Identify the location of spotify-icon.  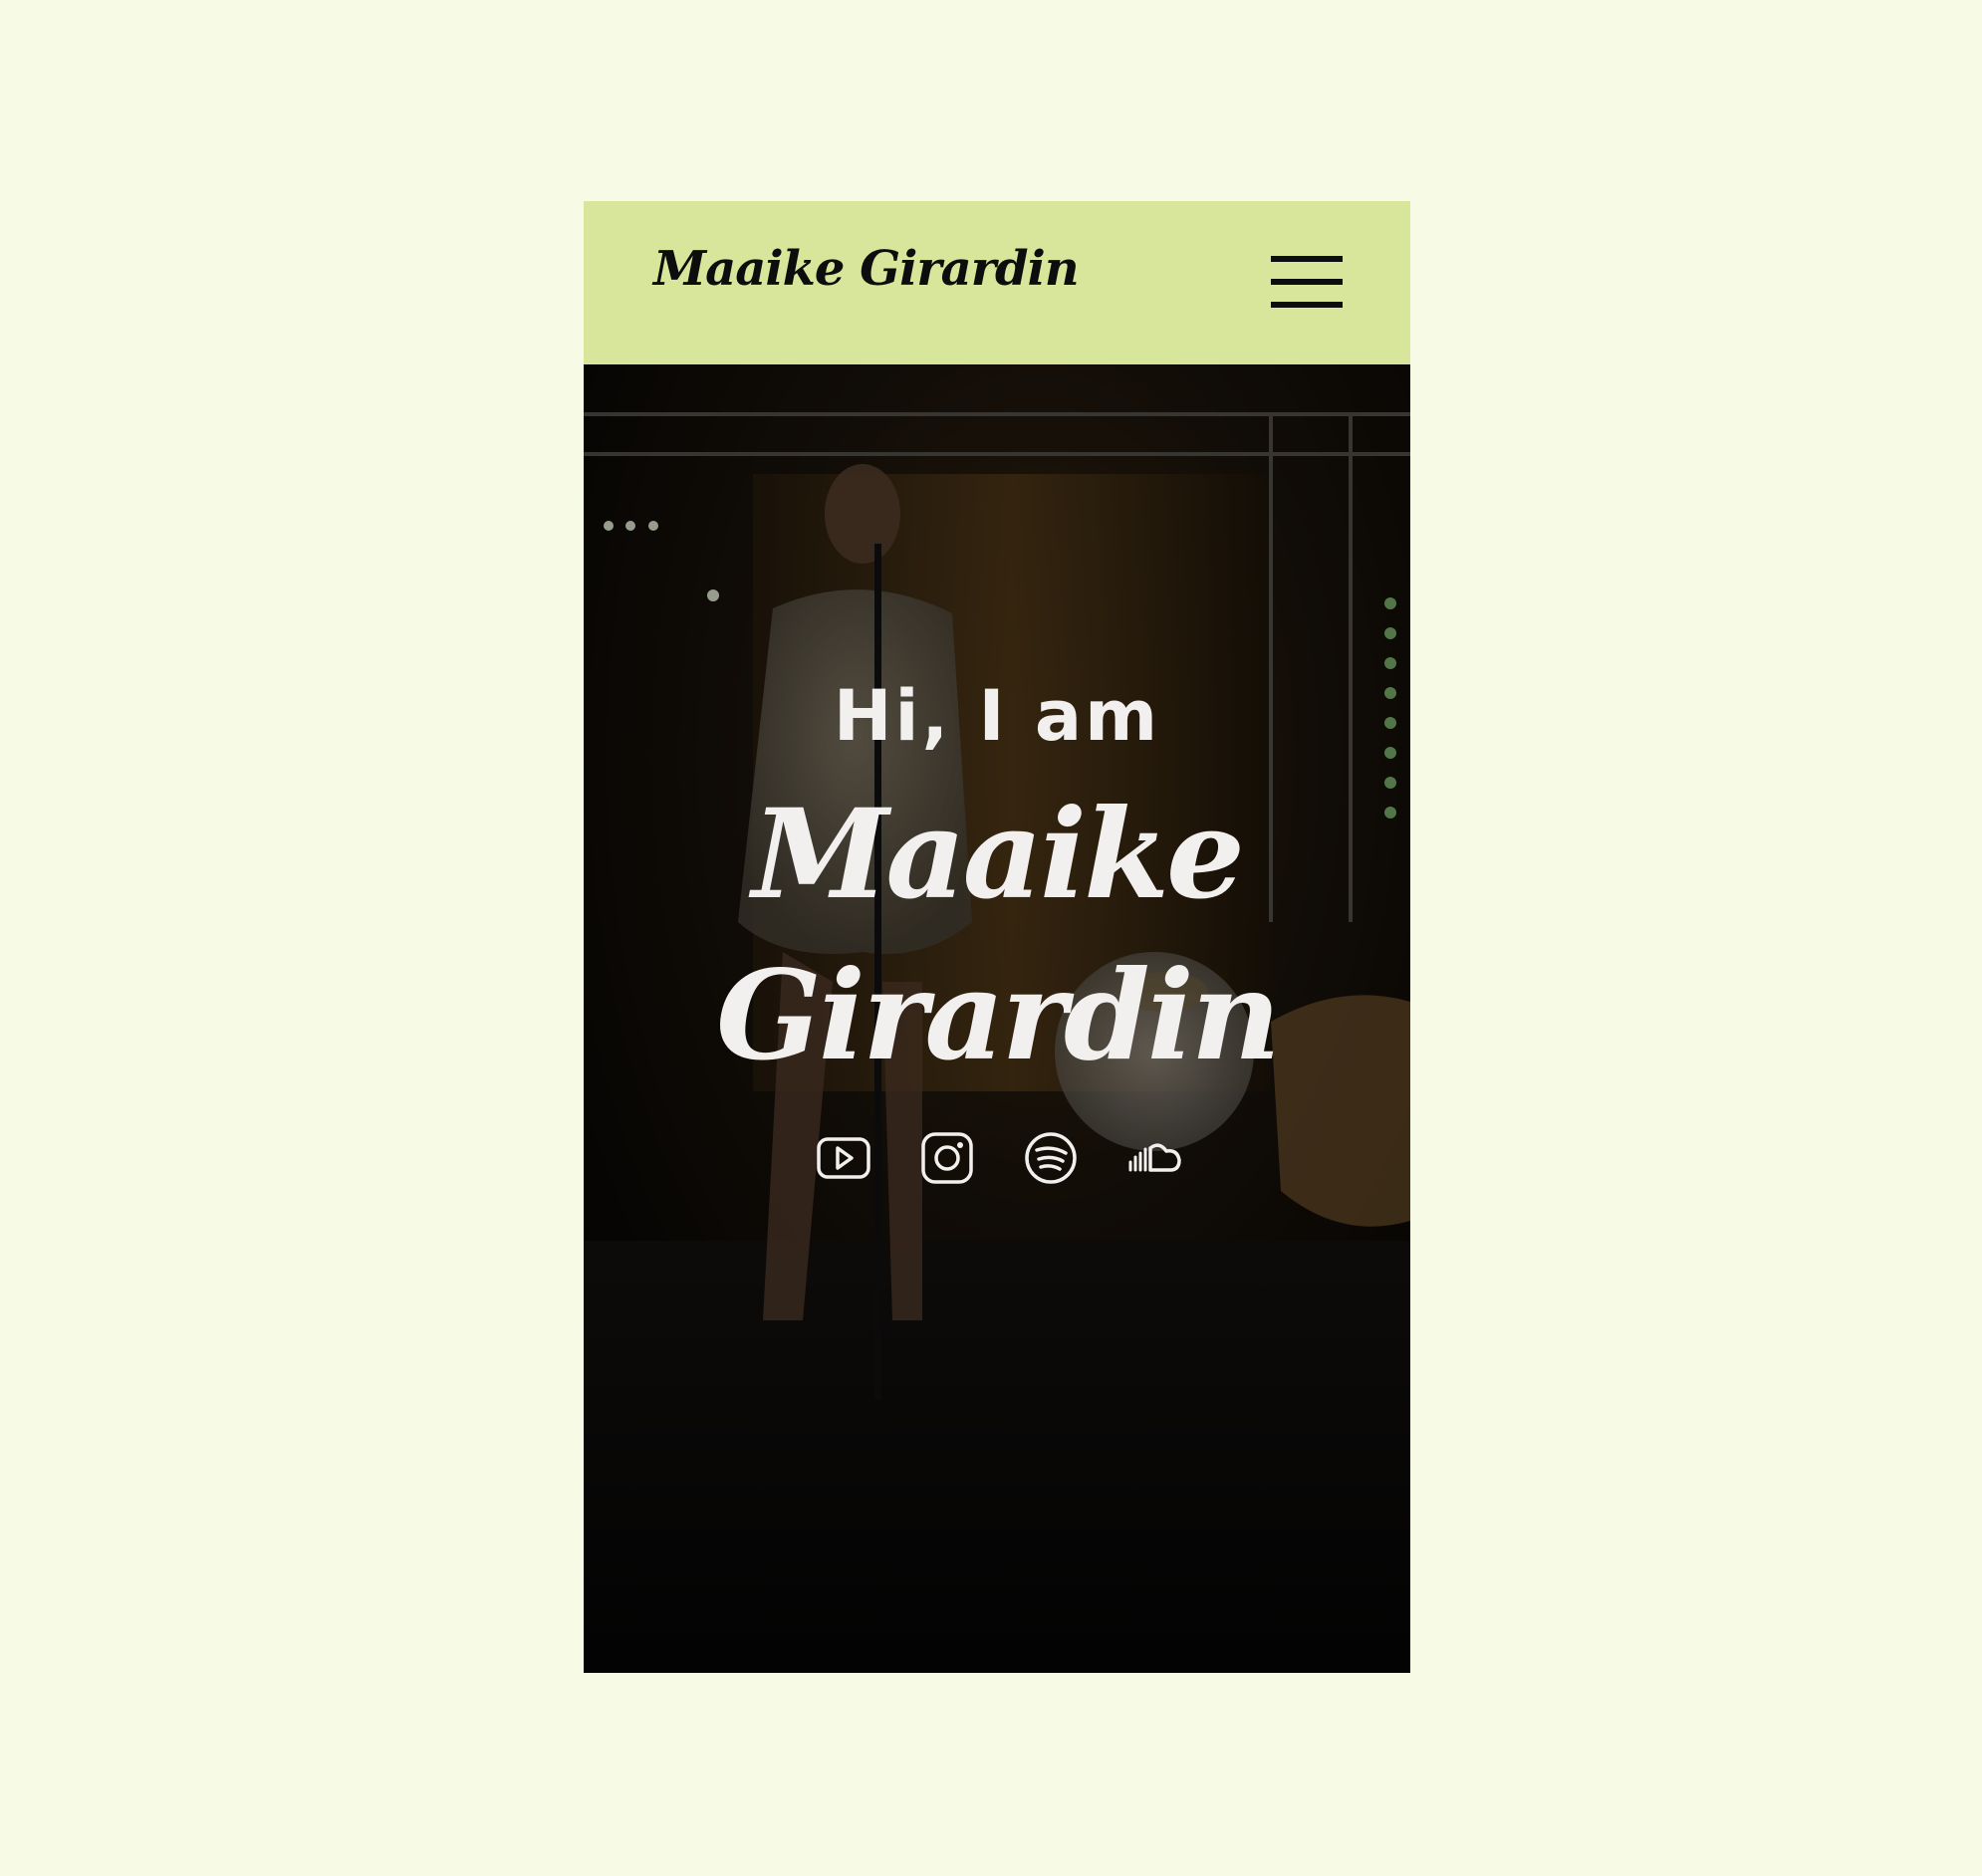
(1051, 1158).